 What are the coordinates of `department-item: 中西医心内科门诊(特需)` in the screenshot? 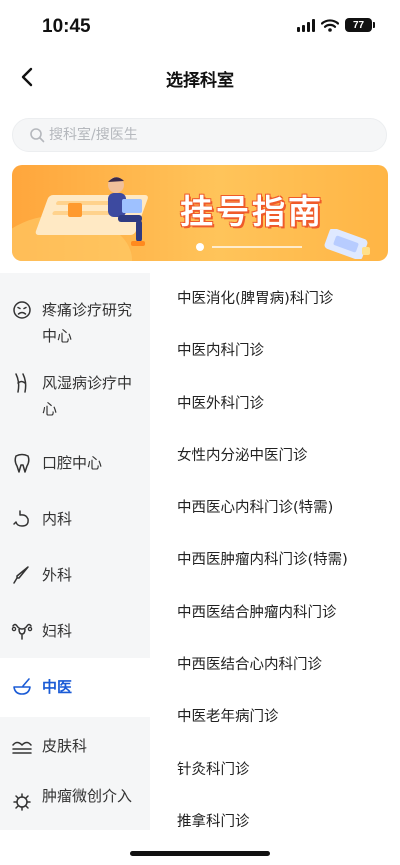 It's located at (275, 508).